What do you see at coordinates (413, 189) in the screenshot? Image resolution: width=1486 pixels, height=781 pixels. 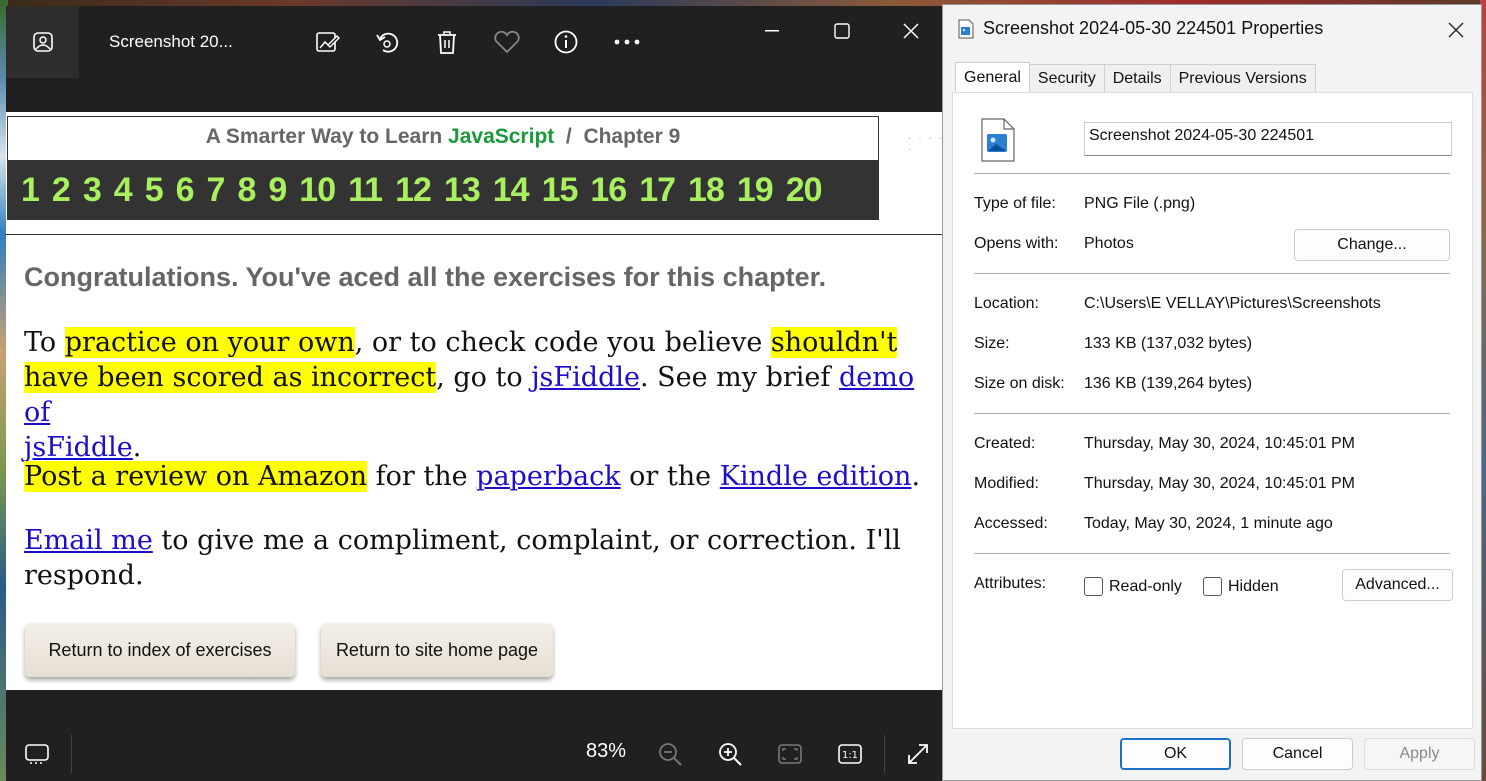 I see `chapter-number: 12` at bounding box center [413, 189].